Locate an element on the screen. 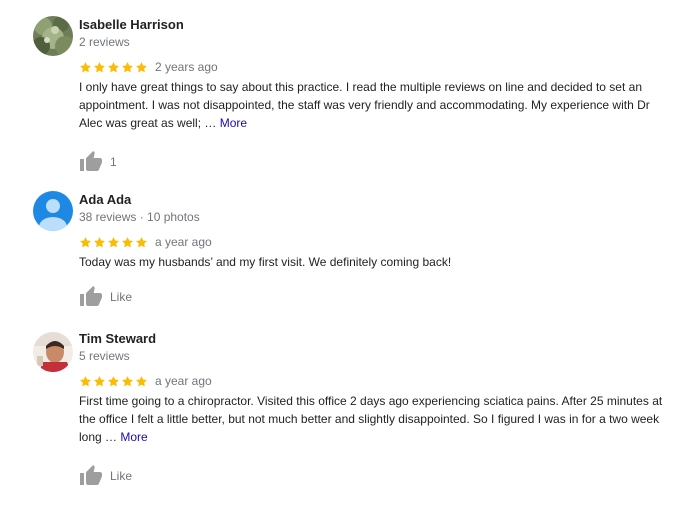  reviewer-name: Tim Steward is located at coordinates (379, 338).